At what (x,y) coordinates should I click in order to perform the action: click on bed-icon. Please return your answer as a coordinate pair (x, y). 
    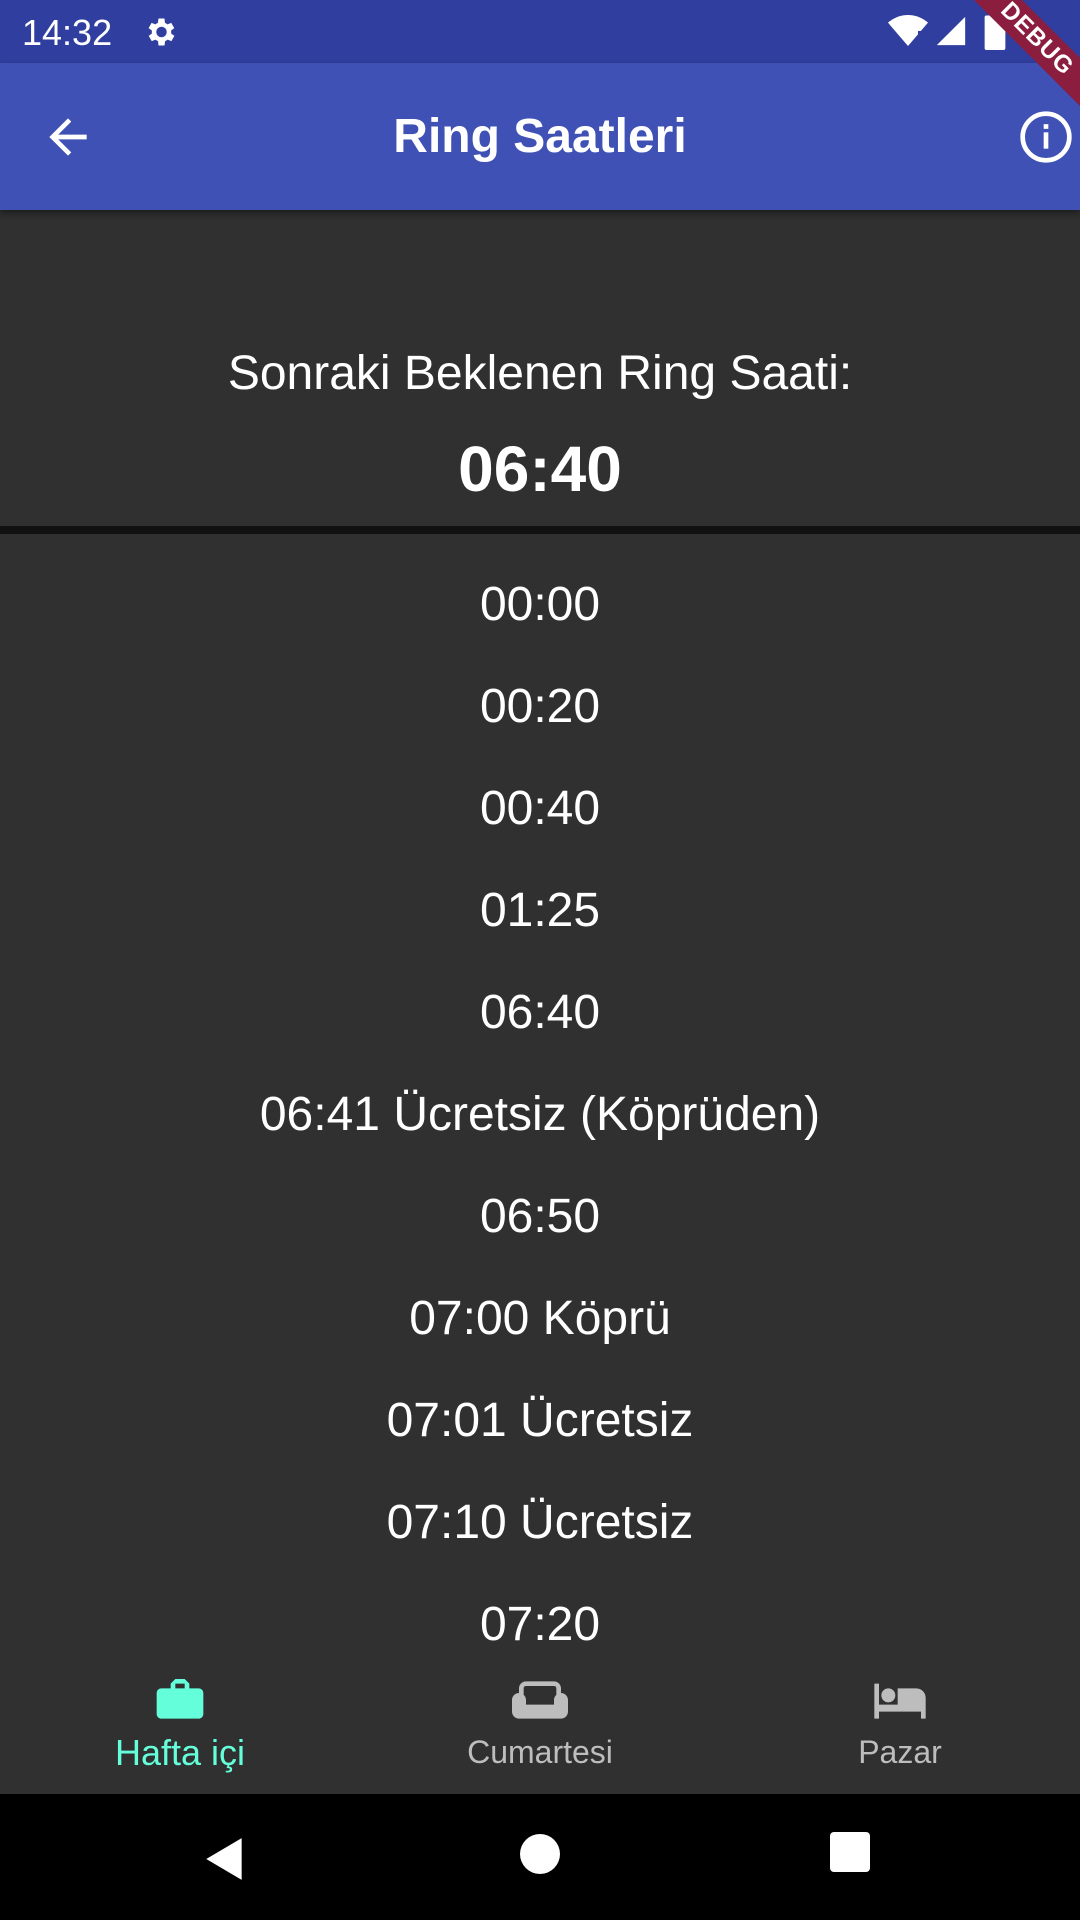
    Looking at the image, I should click on (900, 1701).